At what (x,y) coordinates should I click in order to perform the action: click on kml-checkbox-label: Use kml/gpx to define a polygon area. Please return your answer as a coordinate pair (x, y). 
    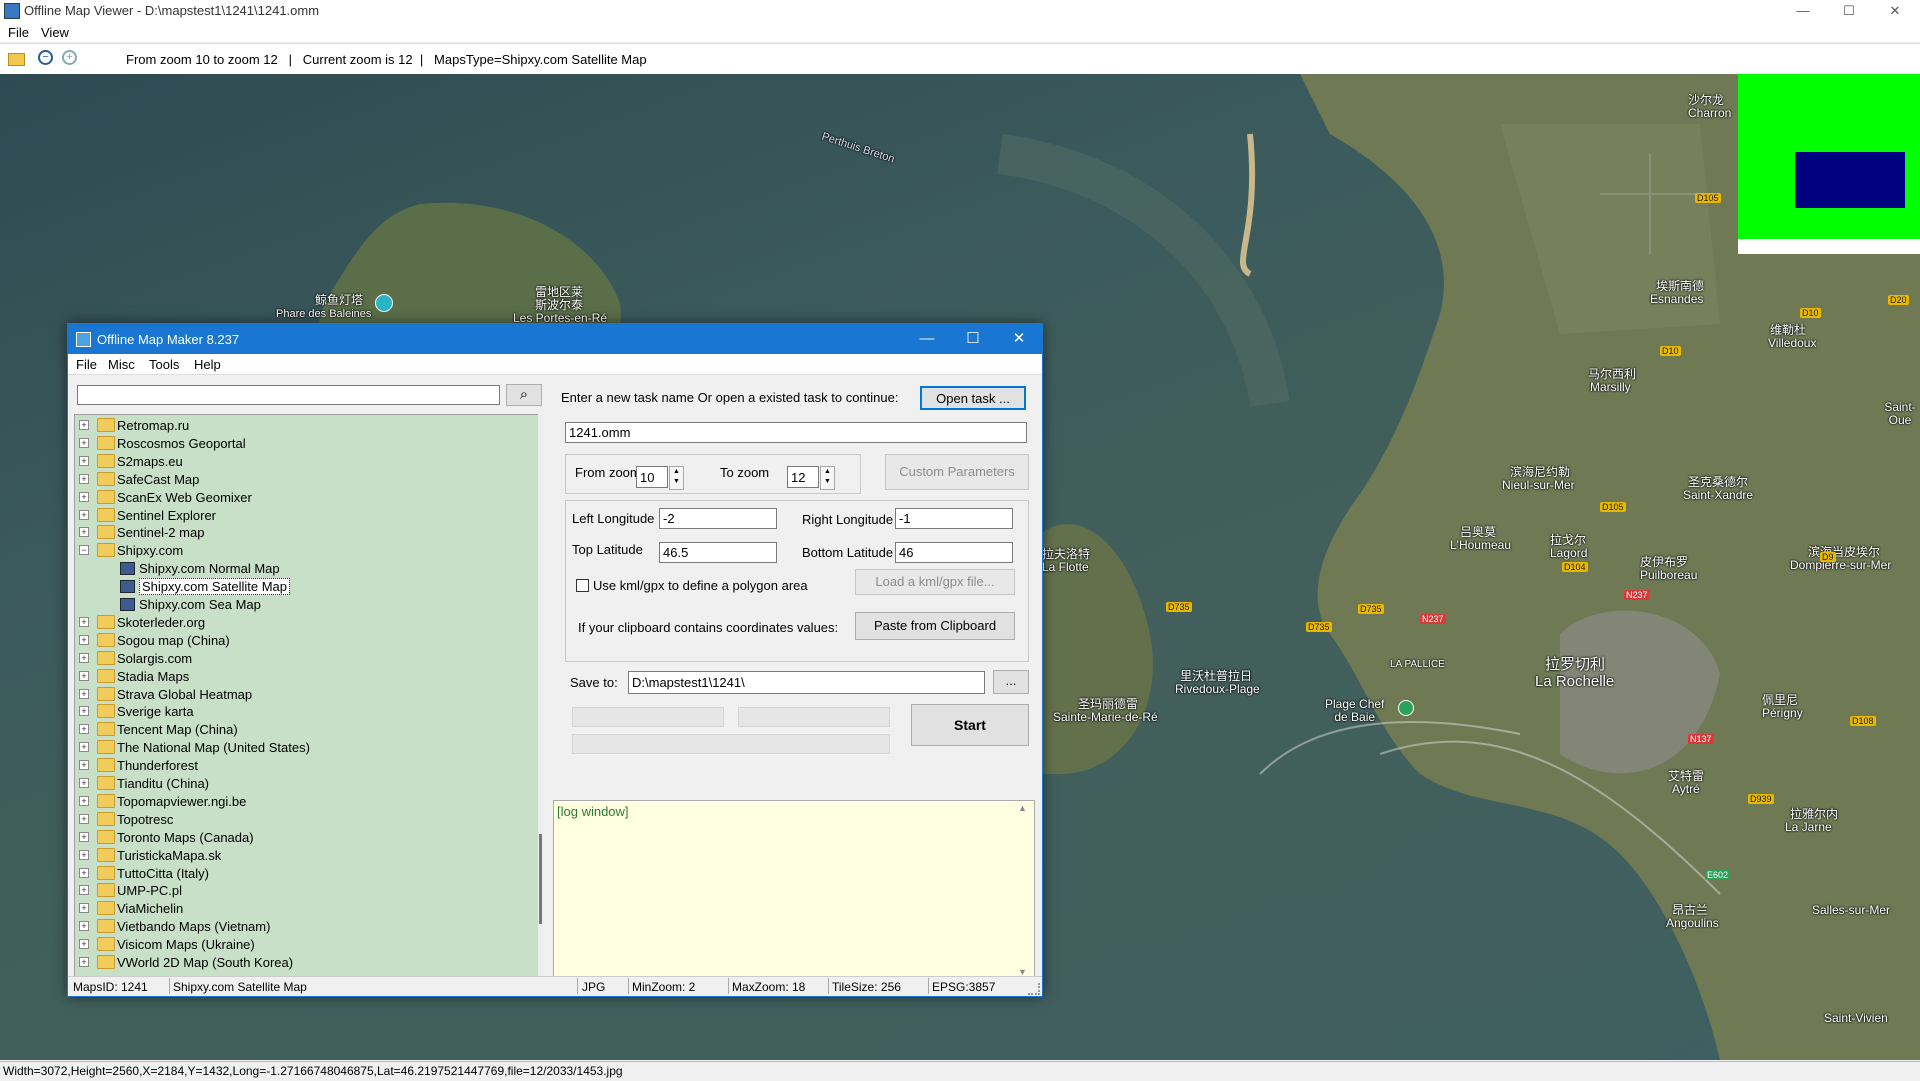
    Looking at the image, I should click on (700, 585).